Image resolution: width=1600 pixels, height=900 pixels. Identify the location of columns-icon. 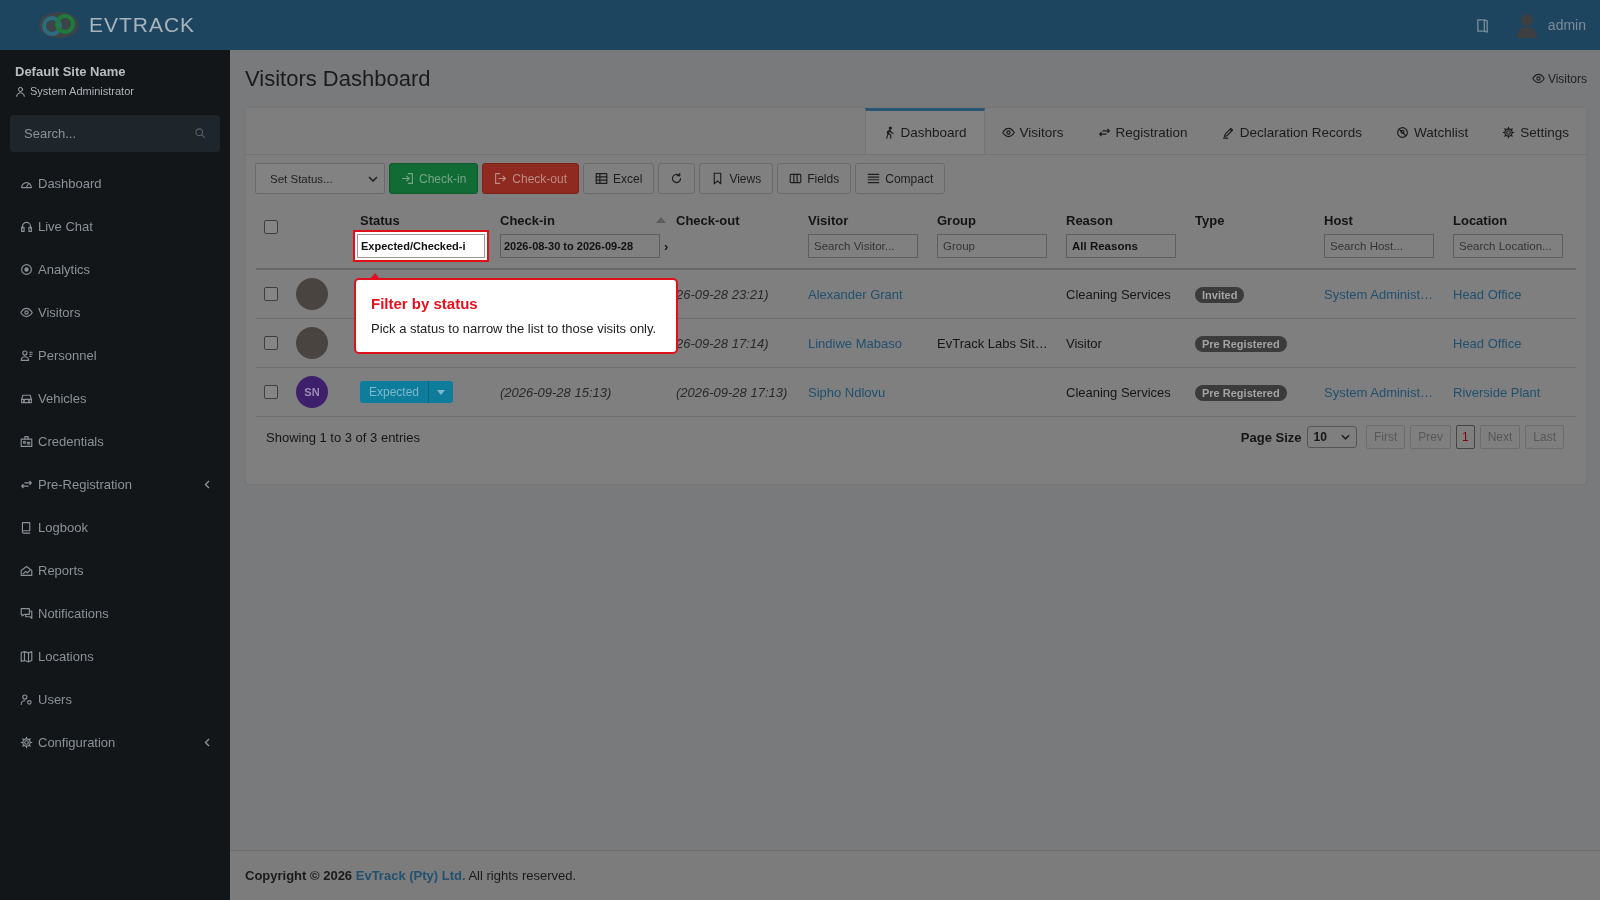
(796, 178).